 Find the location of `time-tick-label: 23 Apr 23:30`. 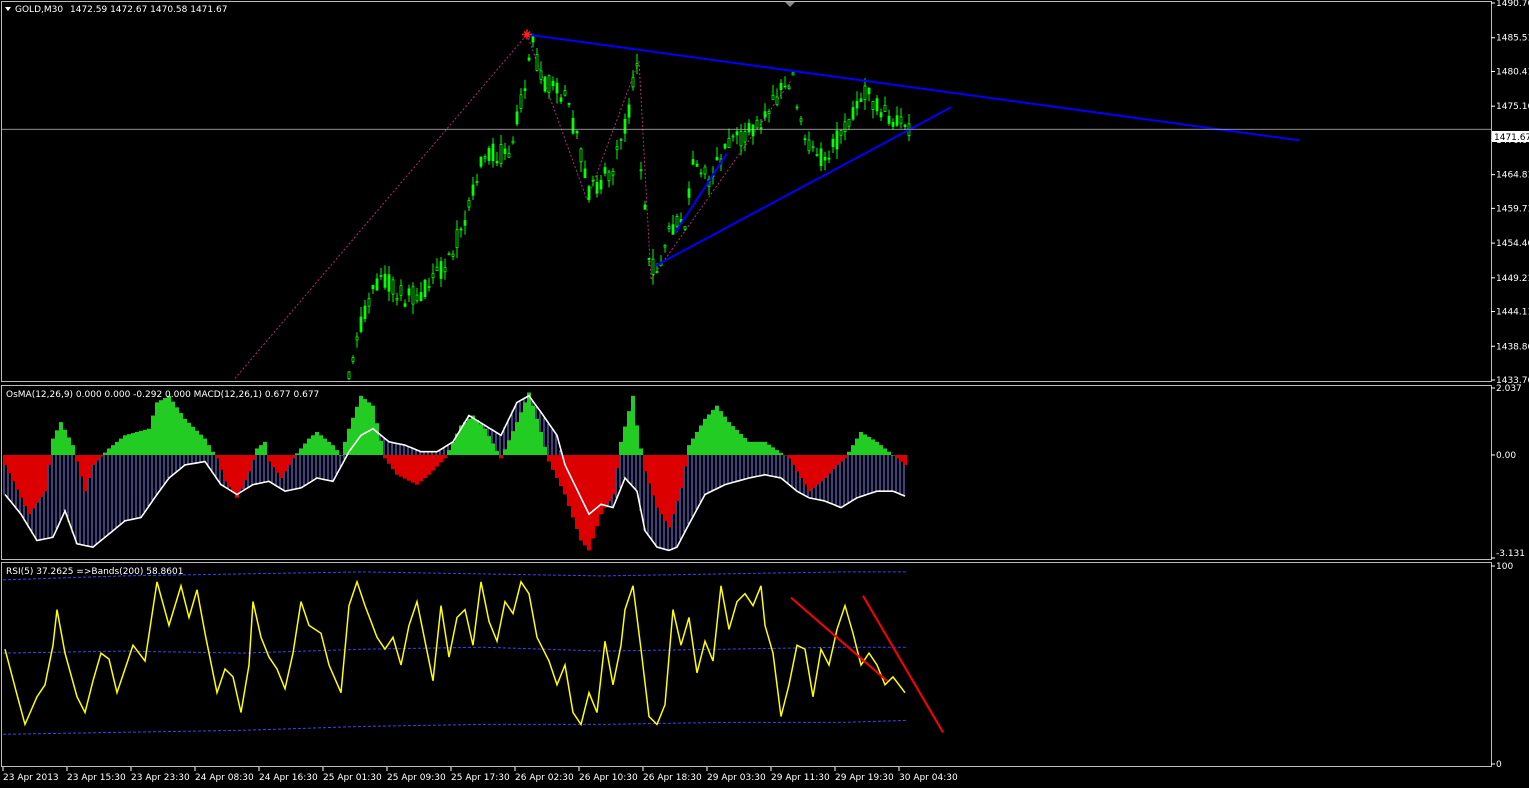

time-tick-label: 23 Apr 23:30 is located at coordinates (160, 778).